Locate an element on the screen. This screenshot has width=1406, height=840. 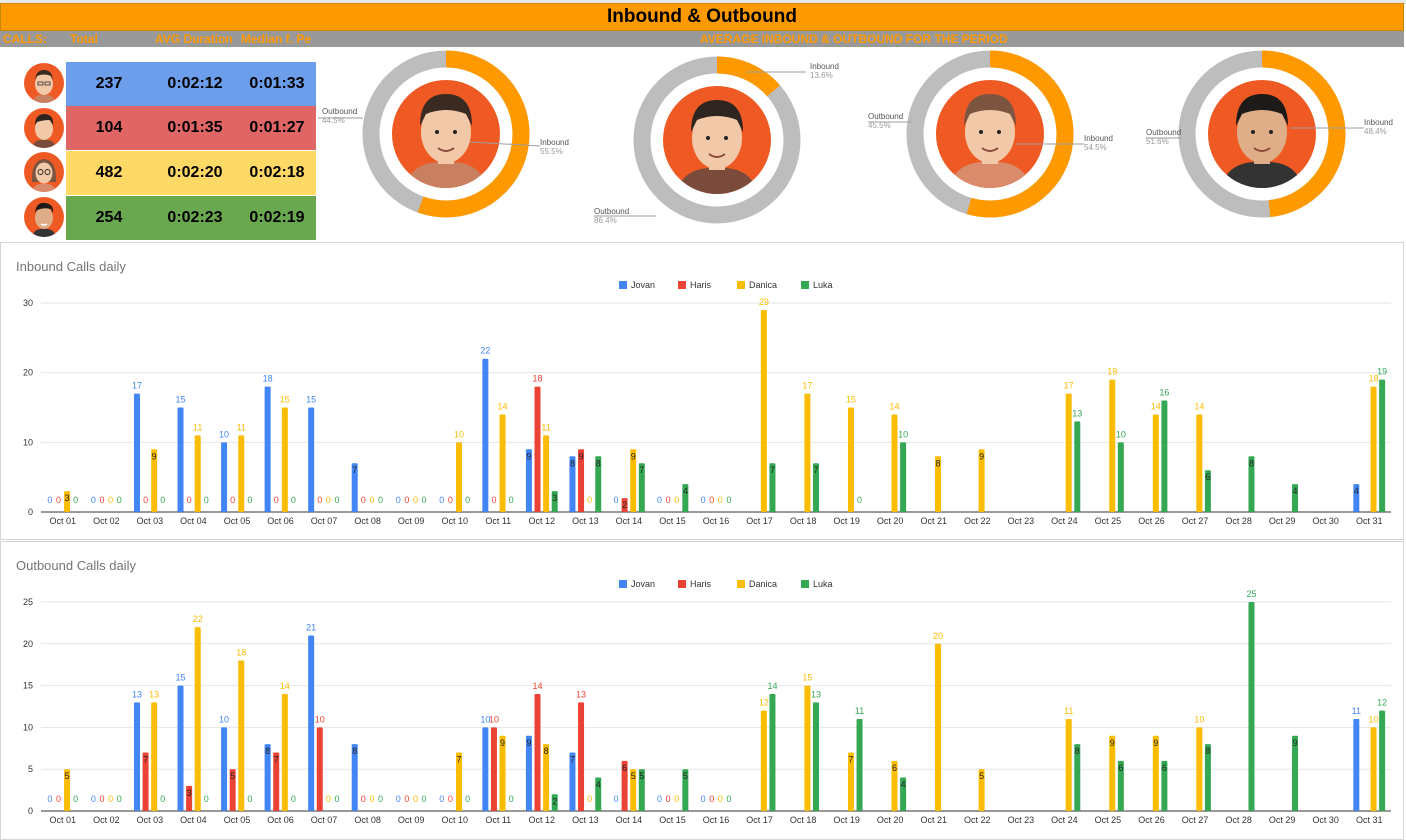
donut-chart-luka: Inbound48.4% Outbound51.6% is located at coordinates (1269, 134).